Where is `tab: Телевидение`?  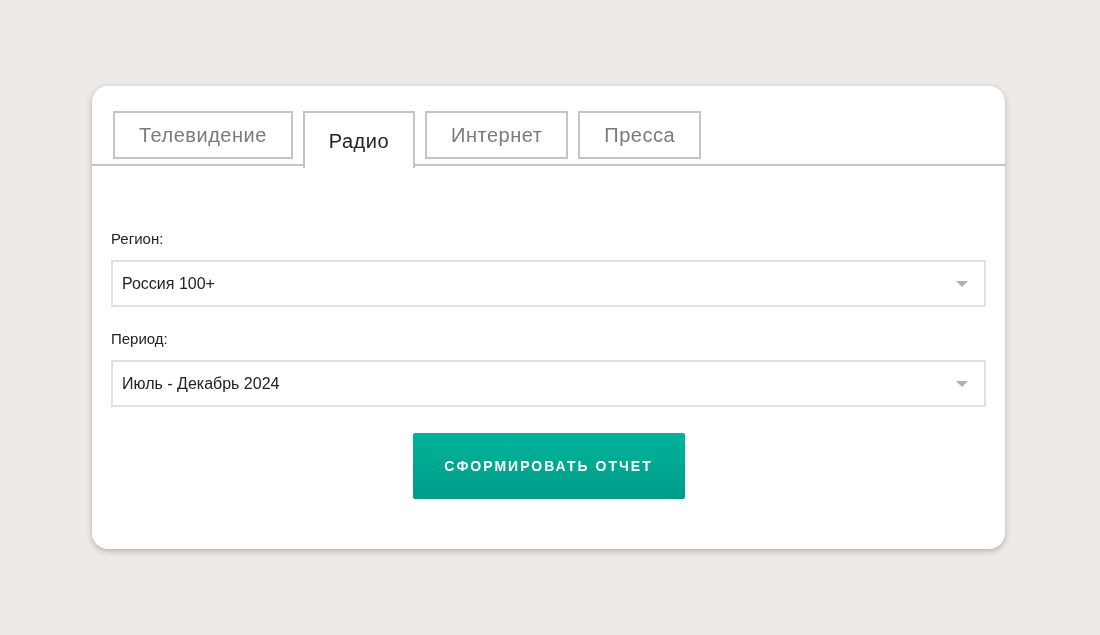
tab: Телевидение is located at coordinates (203, 135).